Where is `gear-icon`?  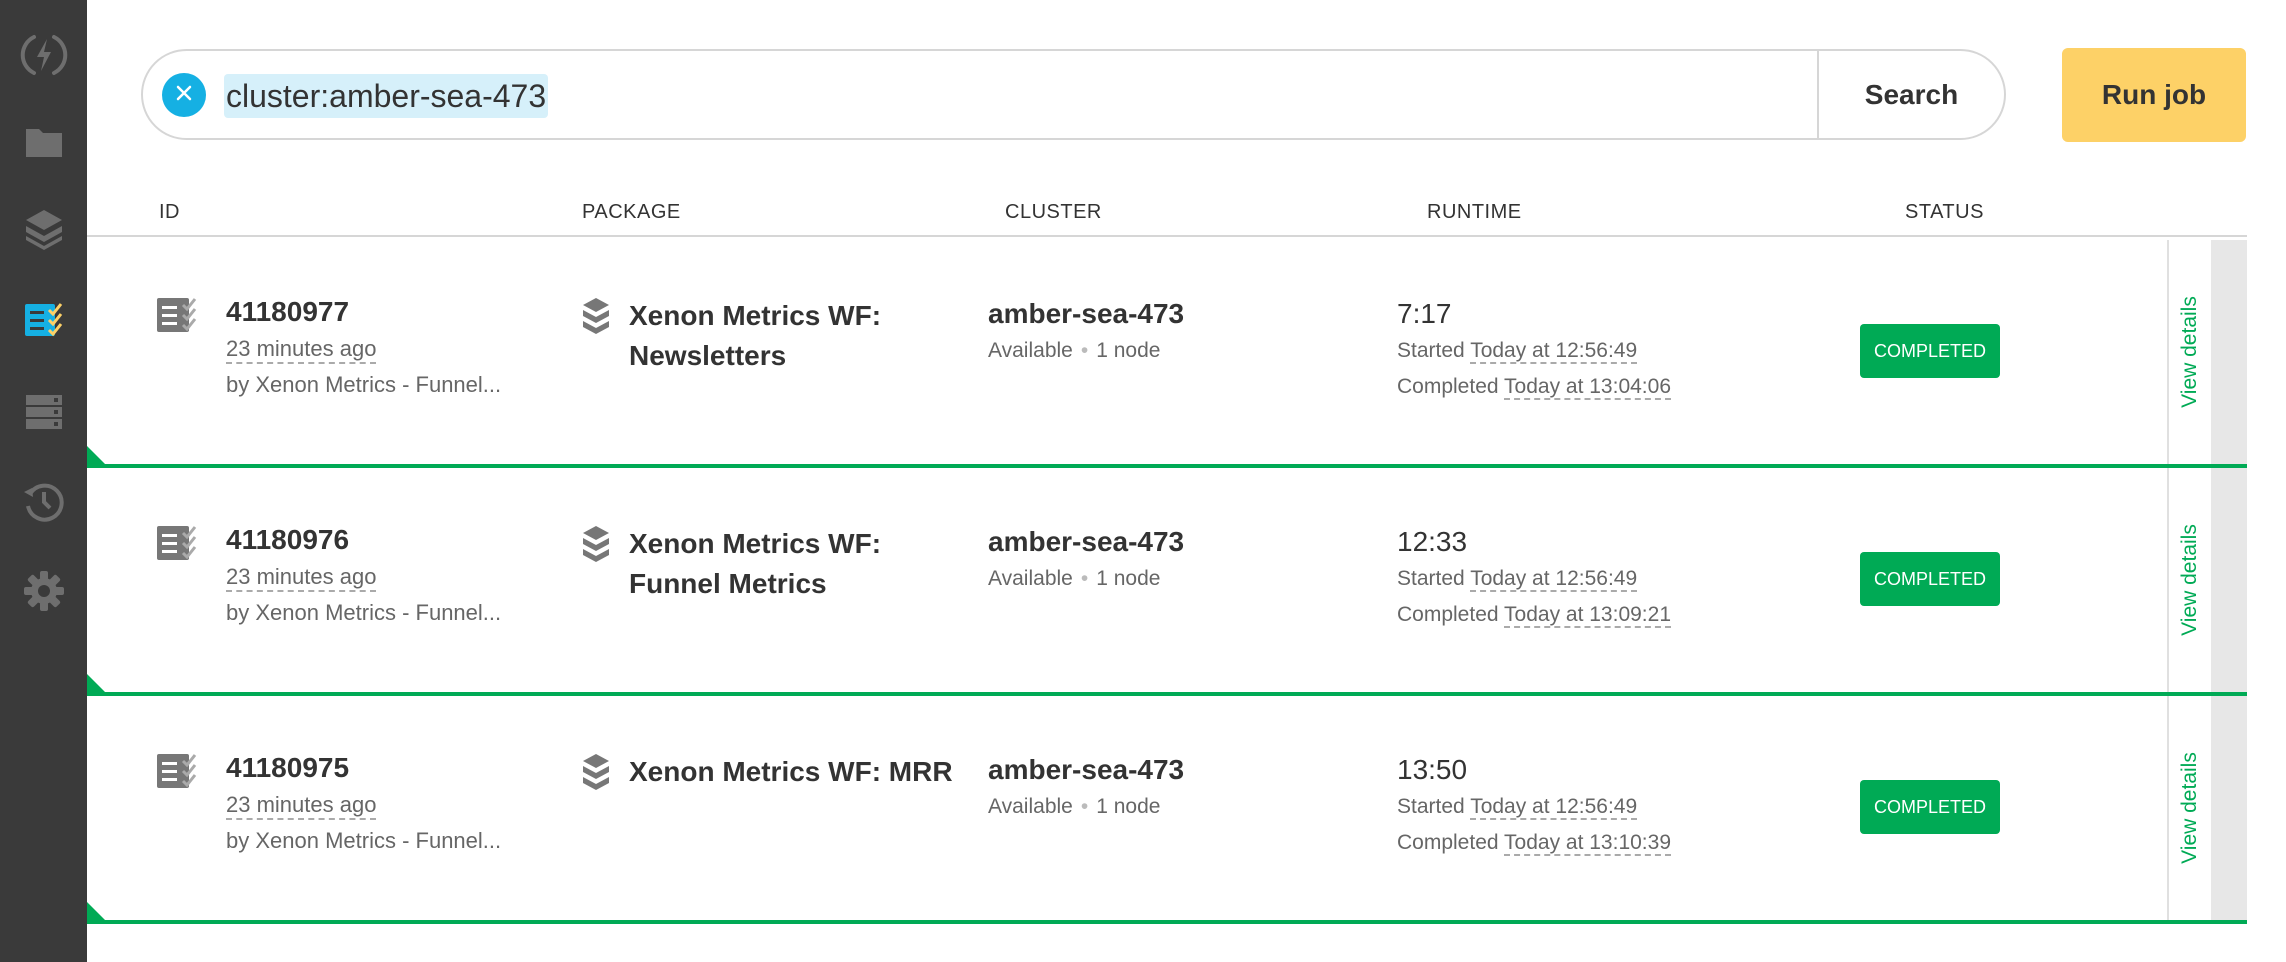 gear-icon is located at coordinates (44, 591).